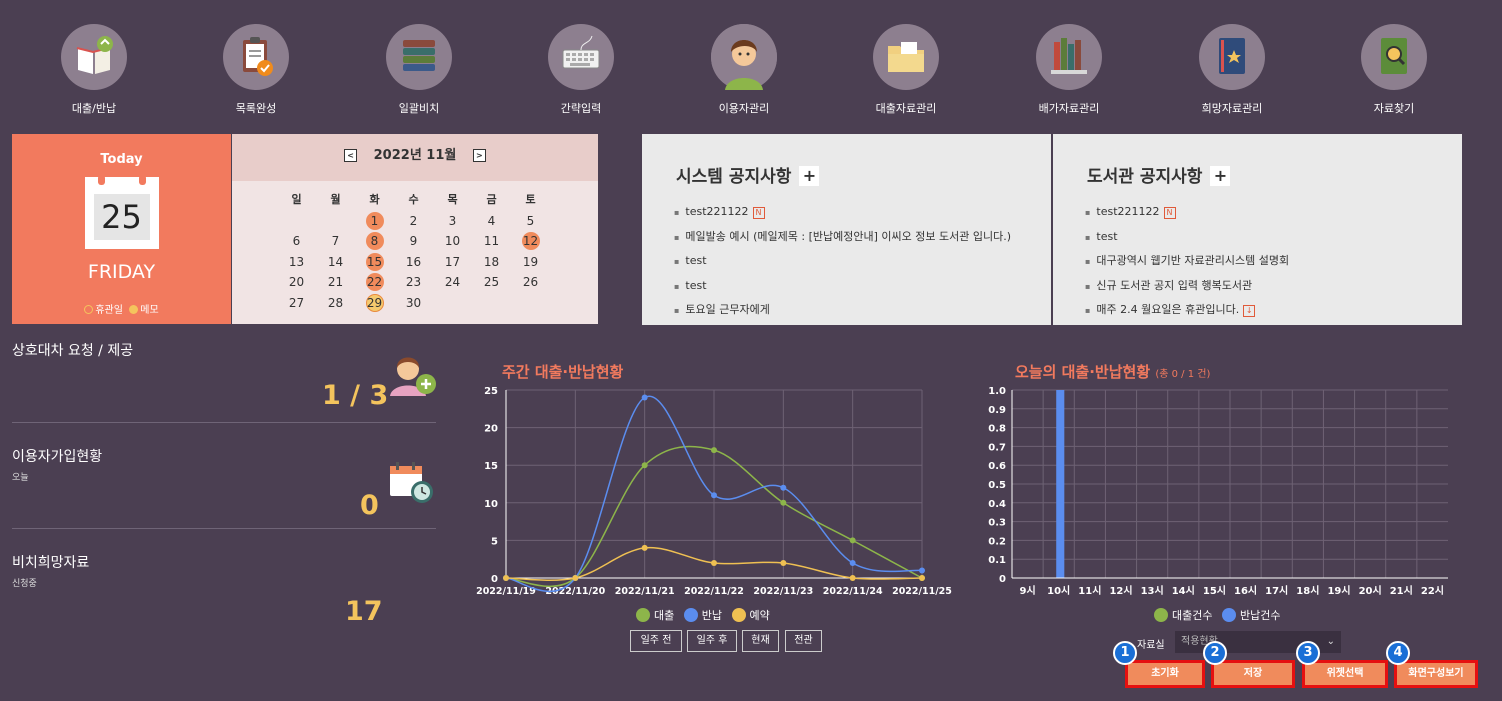 This screenshot has height=701, width=1502. I want to click on save-button: 저장, so click(1253, 674).